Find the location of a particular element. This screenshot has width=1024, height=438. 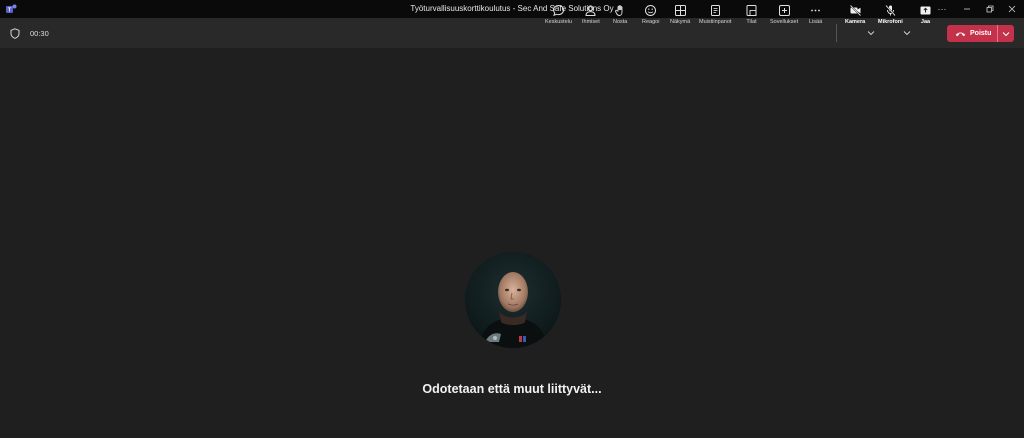

more-button: Lisää is located at coordinates (815, 15).